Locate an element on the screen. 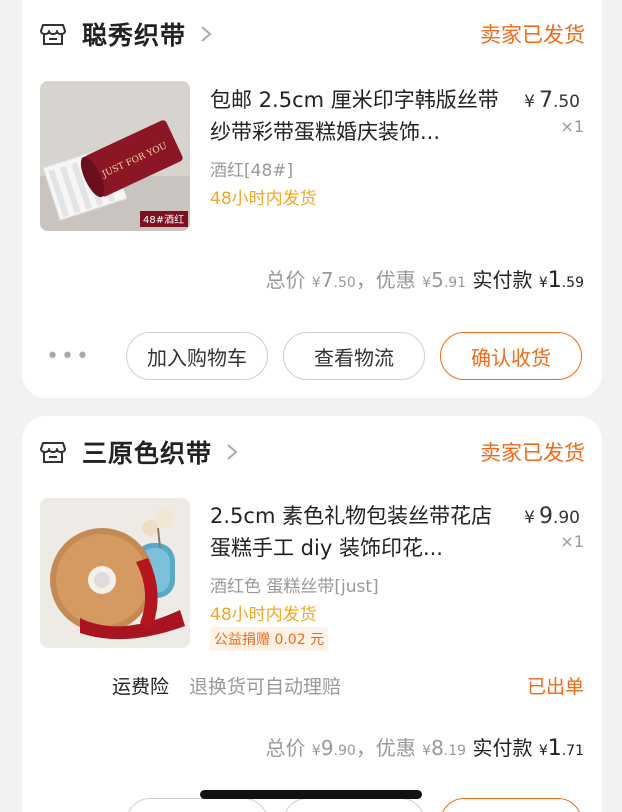 The height and width of the screenshot is (812, 622). shop-name: 聪秀织带 is located at coordinates (134, 34).